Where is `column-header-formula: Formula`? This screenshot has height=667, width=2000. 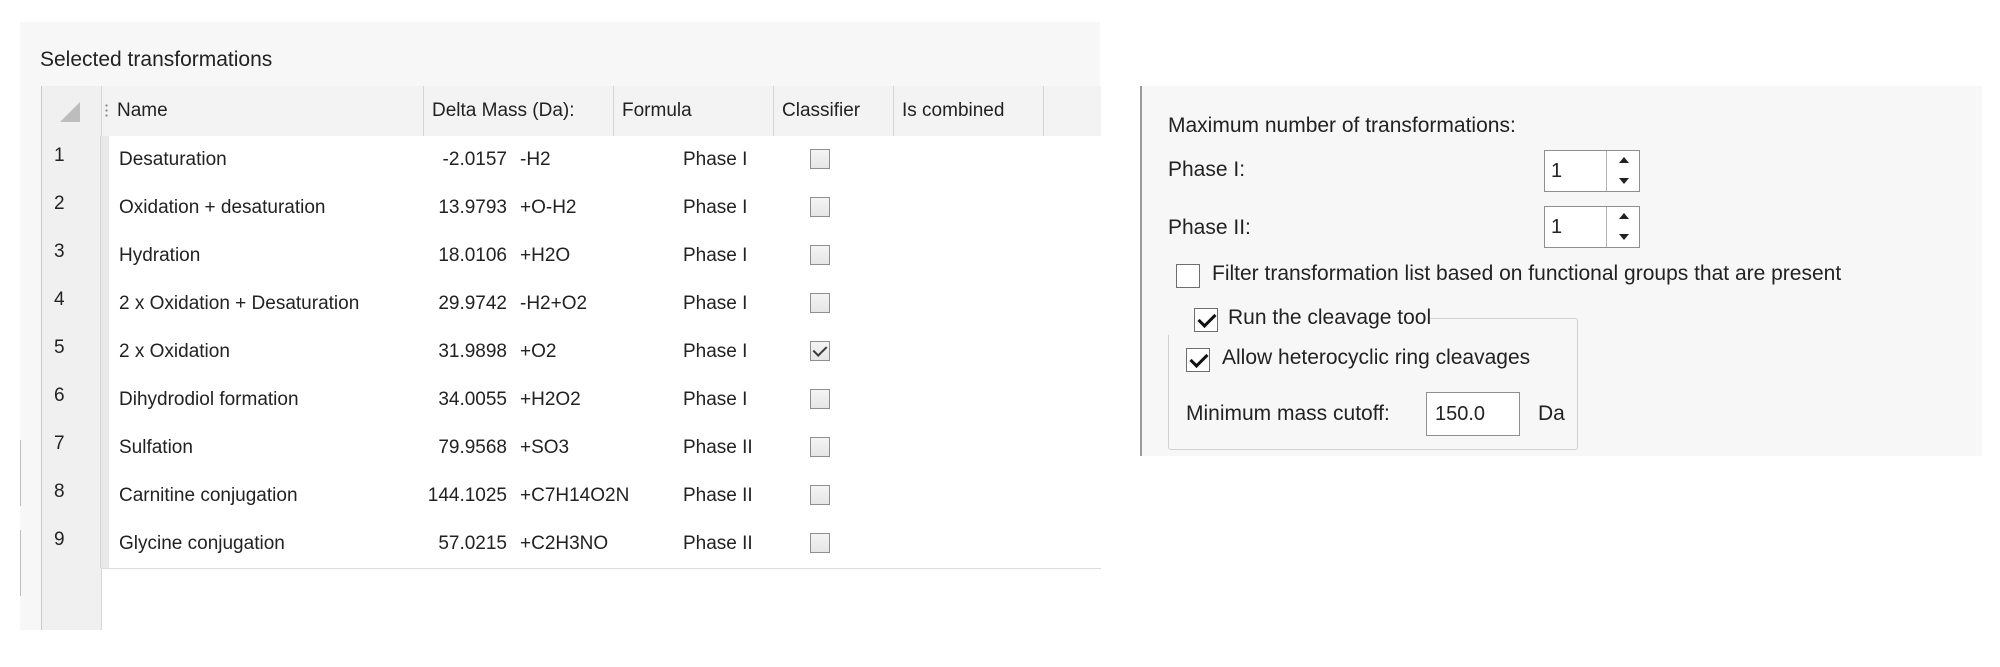 column-header-formula: Formula is located at coordinates (694, 111).